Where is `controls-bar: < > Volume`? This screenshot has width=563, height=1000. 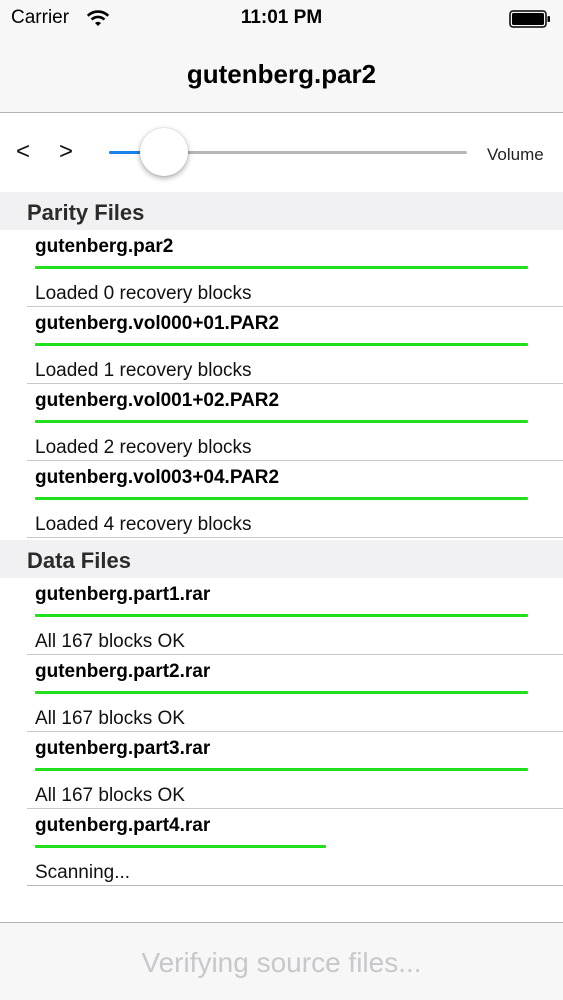 controls-bar: < > Volume is located at coordinates (281, 152).